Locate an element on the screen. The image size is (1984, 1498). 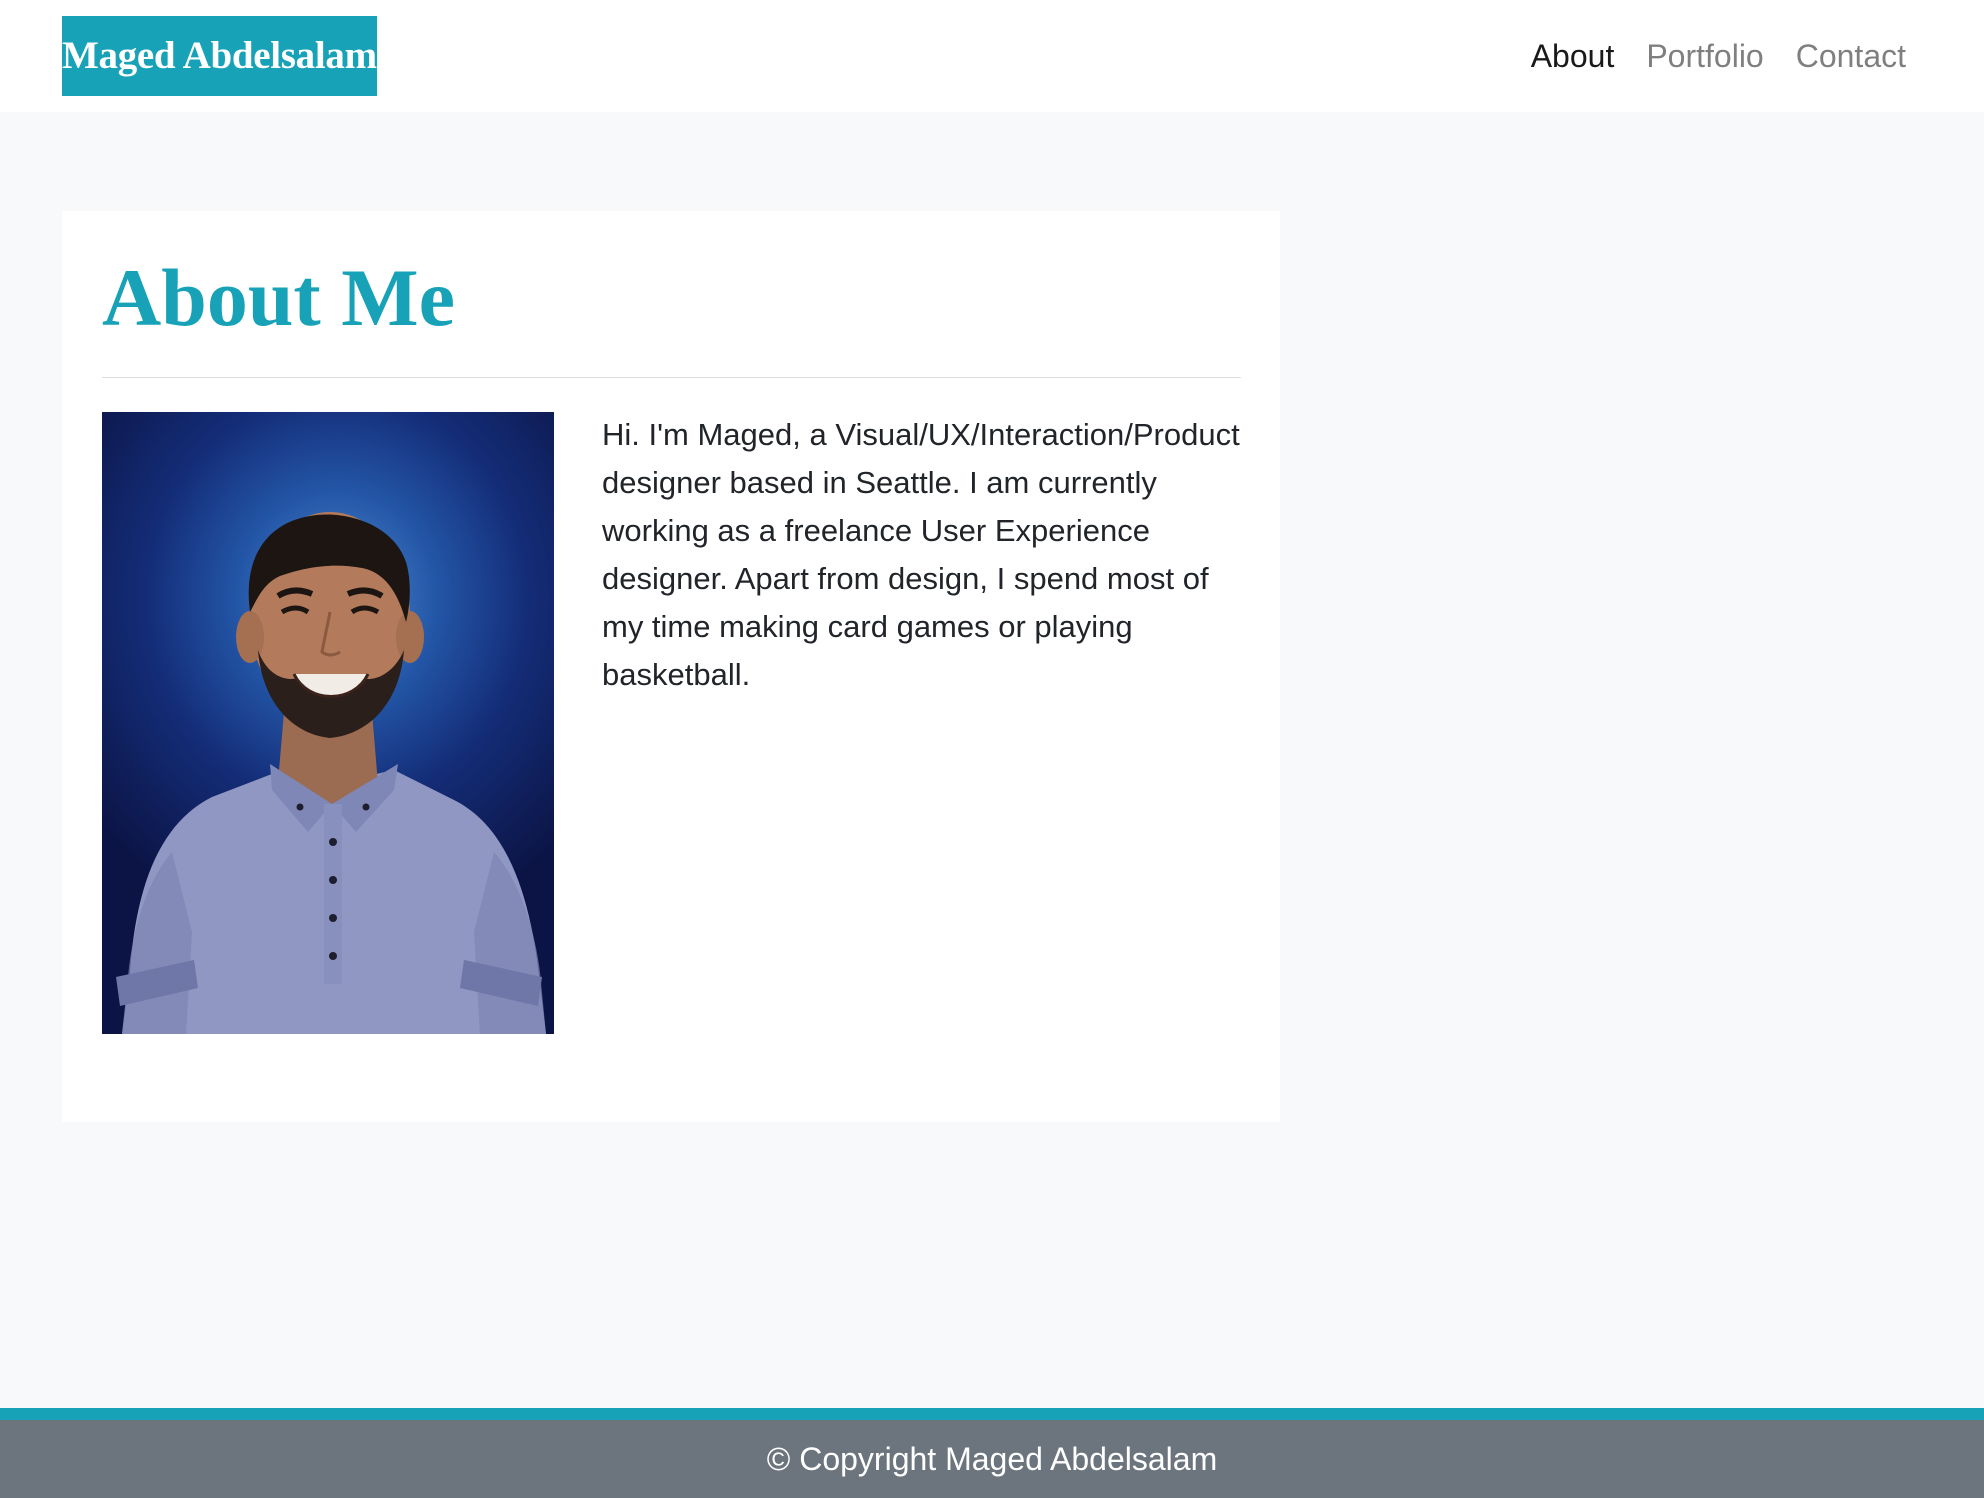
copyright-text: © Copyright Maged Abdelsalam is located at coordinates (992, 1458).